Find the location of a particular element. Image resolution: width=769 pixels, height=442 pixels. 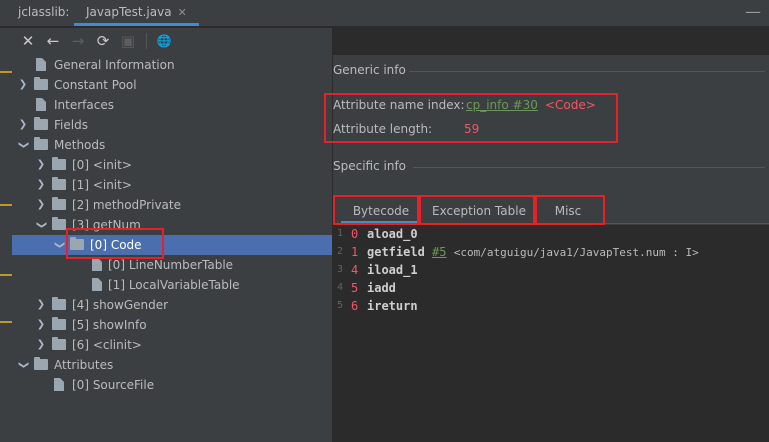

bytecode-opcode: ireturn is located at coordinates (392, 306).